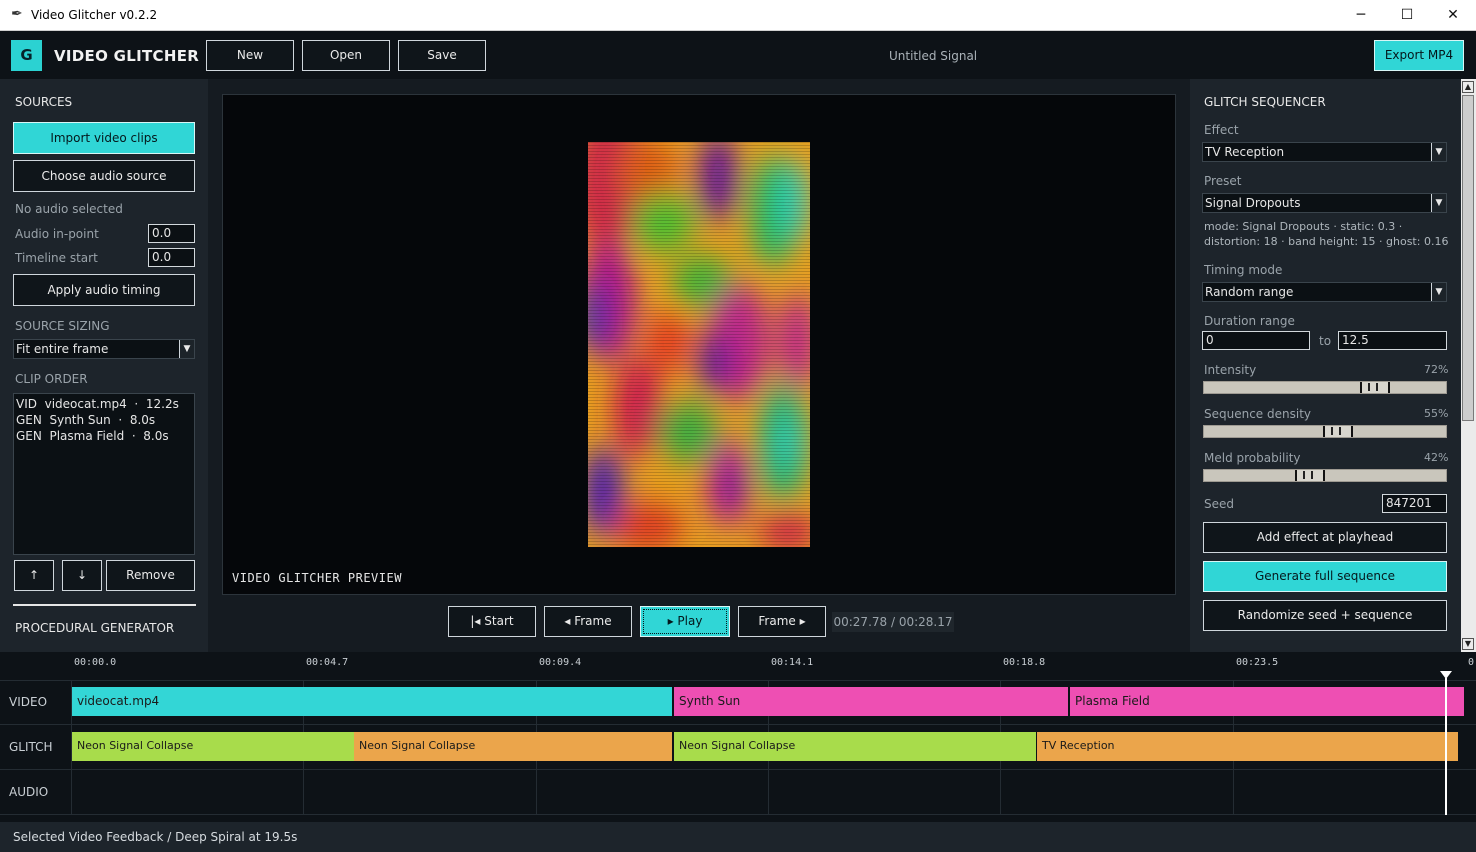 The image size is (1476, 852). I want to click on video-preview-frame, so click(699, 344).